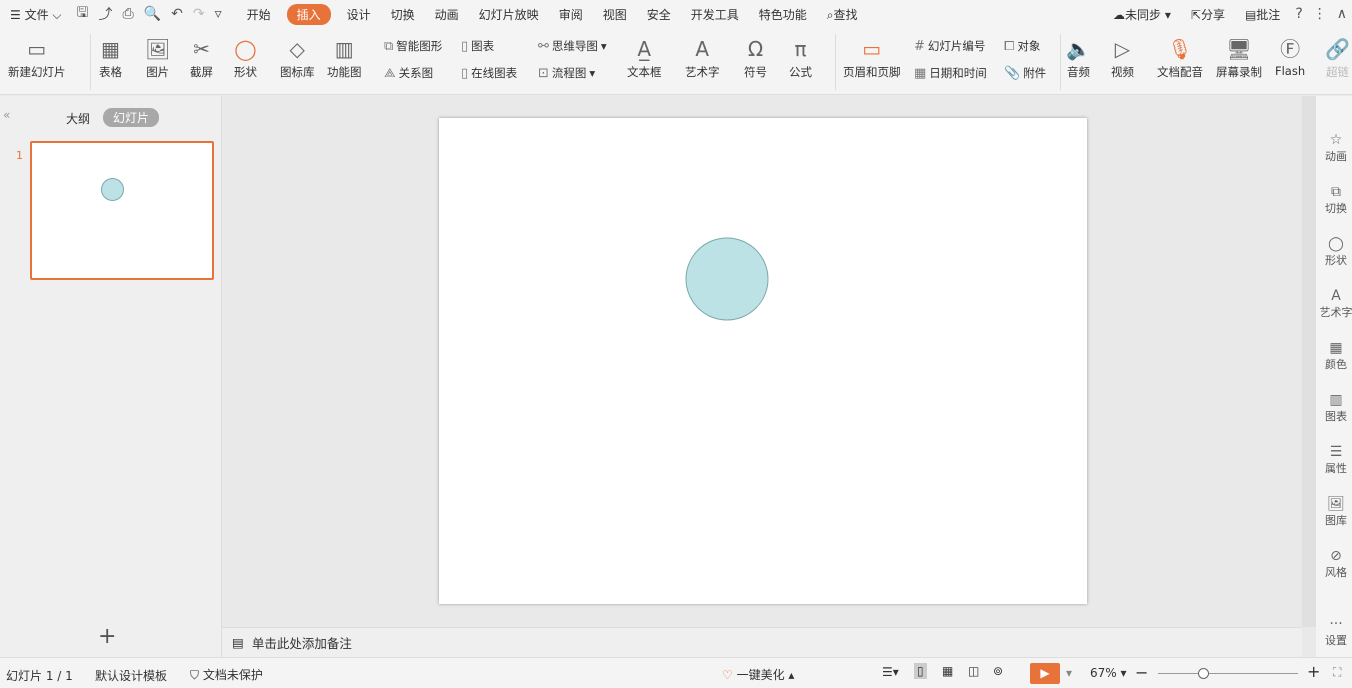  What do you see at coordinates (83, 14) in the screenshot?
I see `save-icon: 🖫` at bounding box center [83, 14].